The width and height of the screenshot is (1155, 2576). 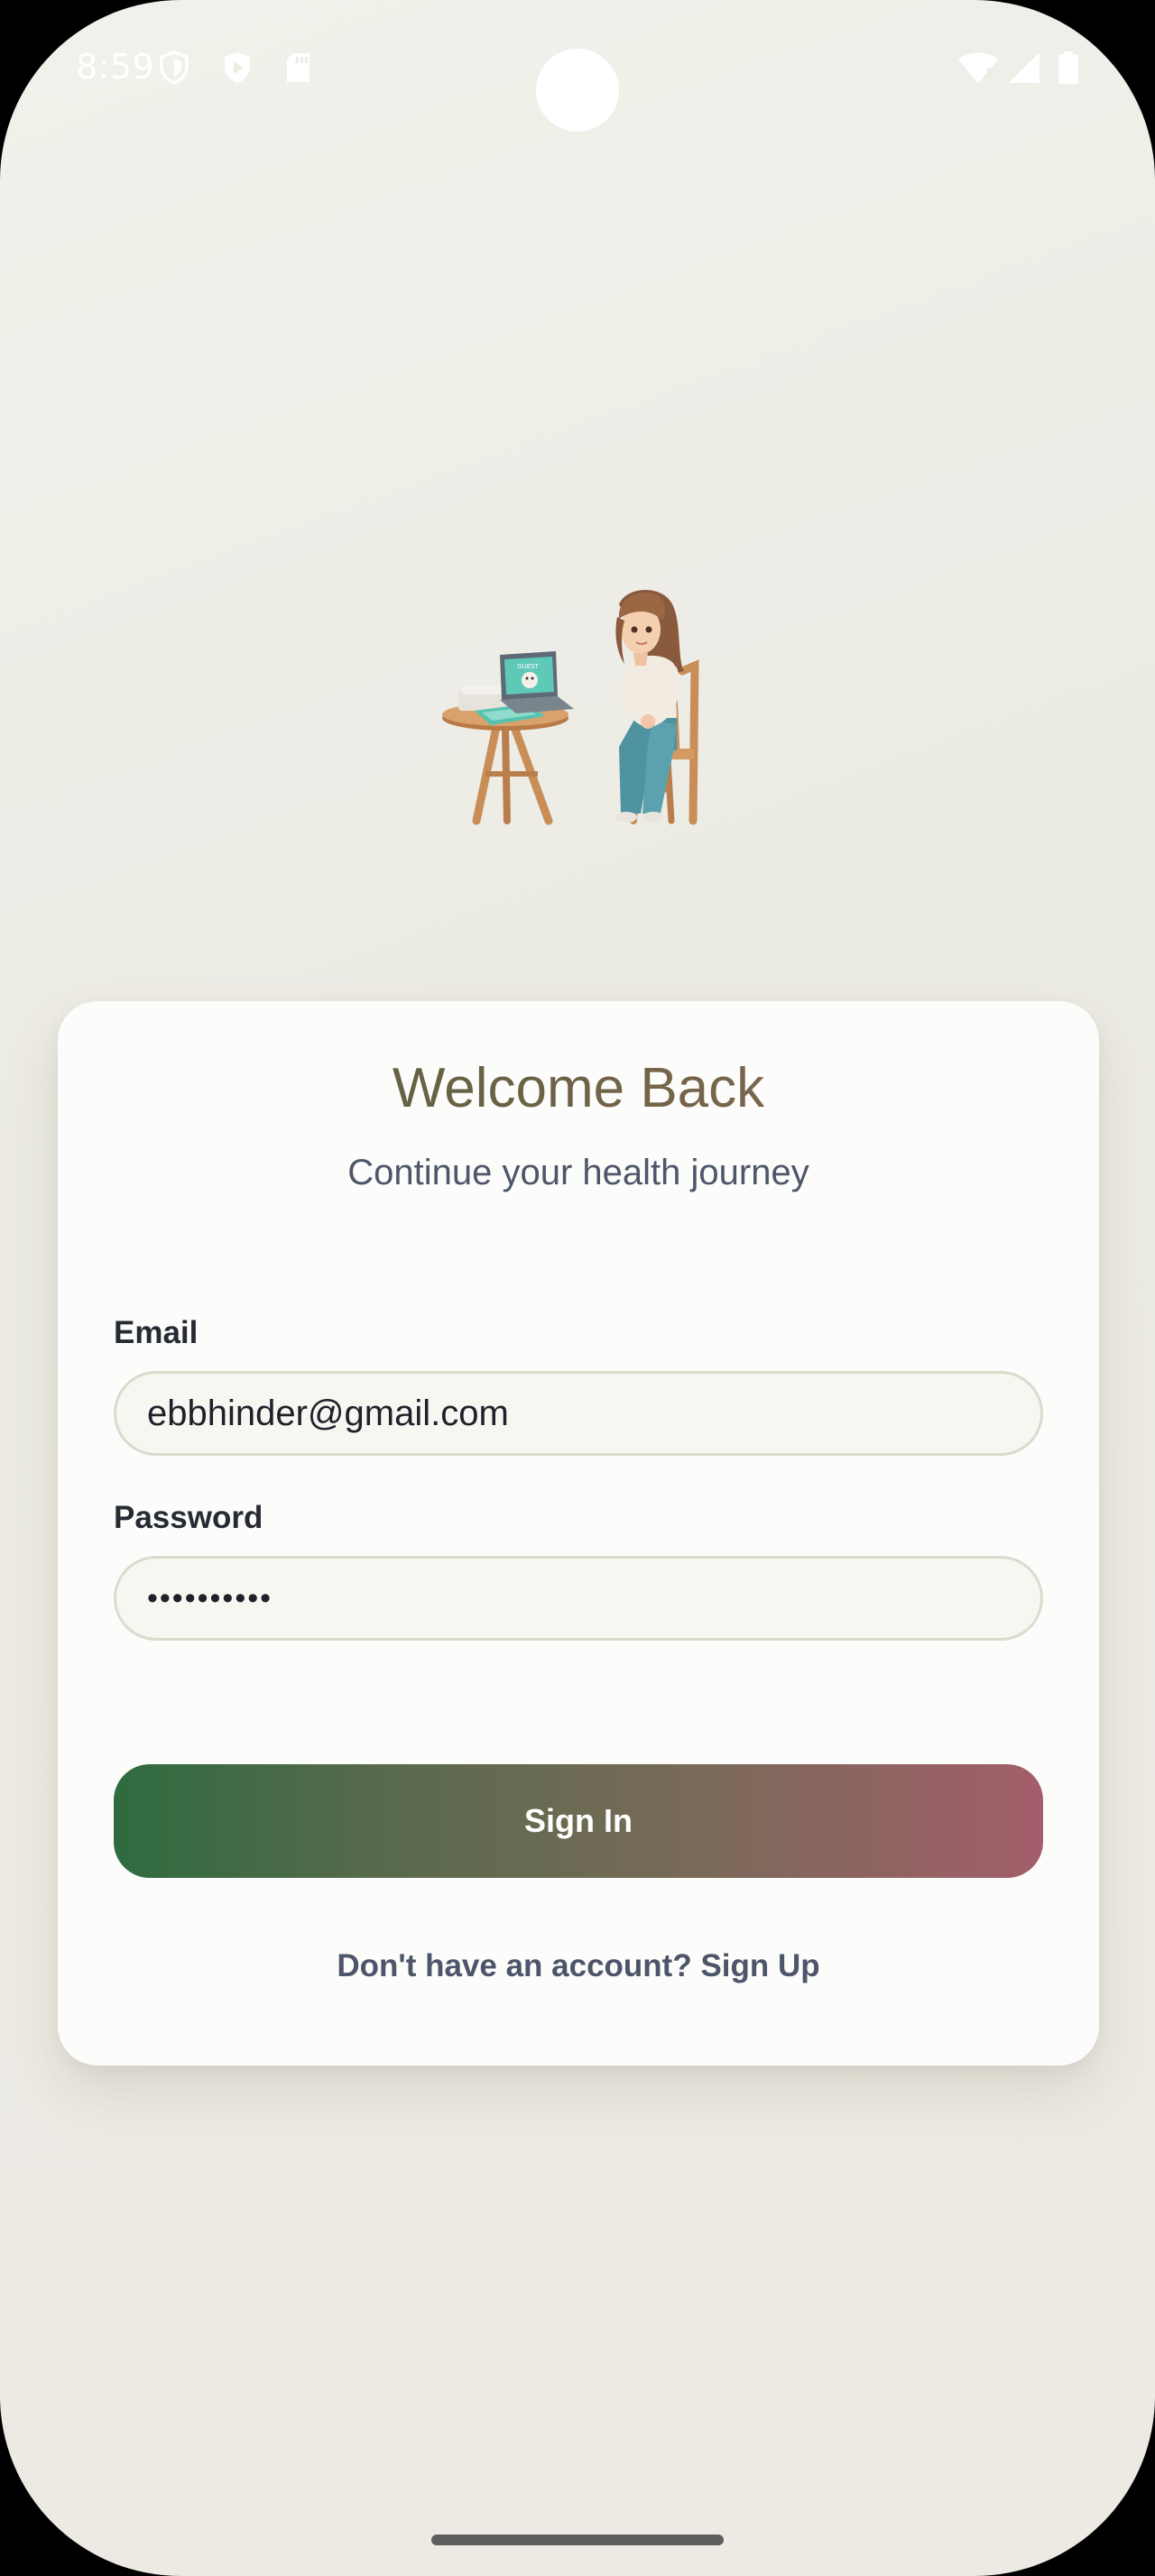 I want to click on status-time: 8:59, so click(x=115, y=67).